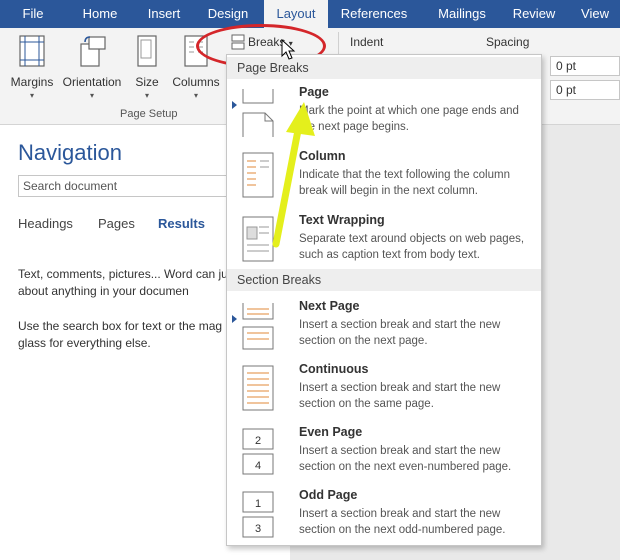 The height and width of the screenshot is (560, 620). What do you see at coordinates (116, 223) in the screenshot?
I see `tab-pages: Pages` at bounding box center [116, 223].